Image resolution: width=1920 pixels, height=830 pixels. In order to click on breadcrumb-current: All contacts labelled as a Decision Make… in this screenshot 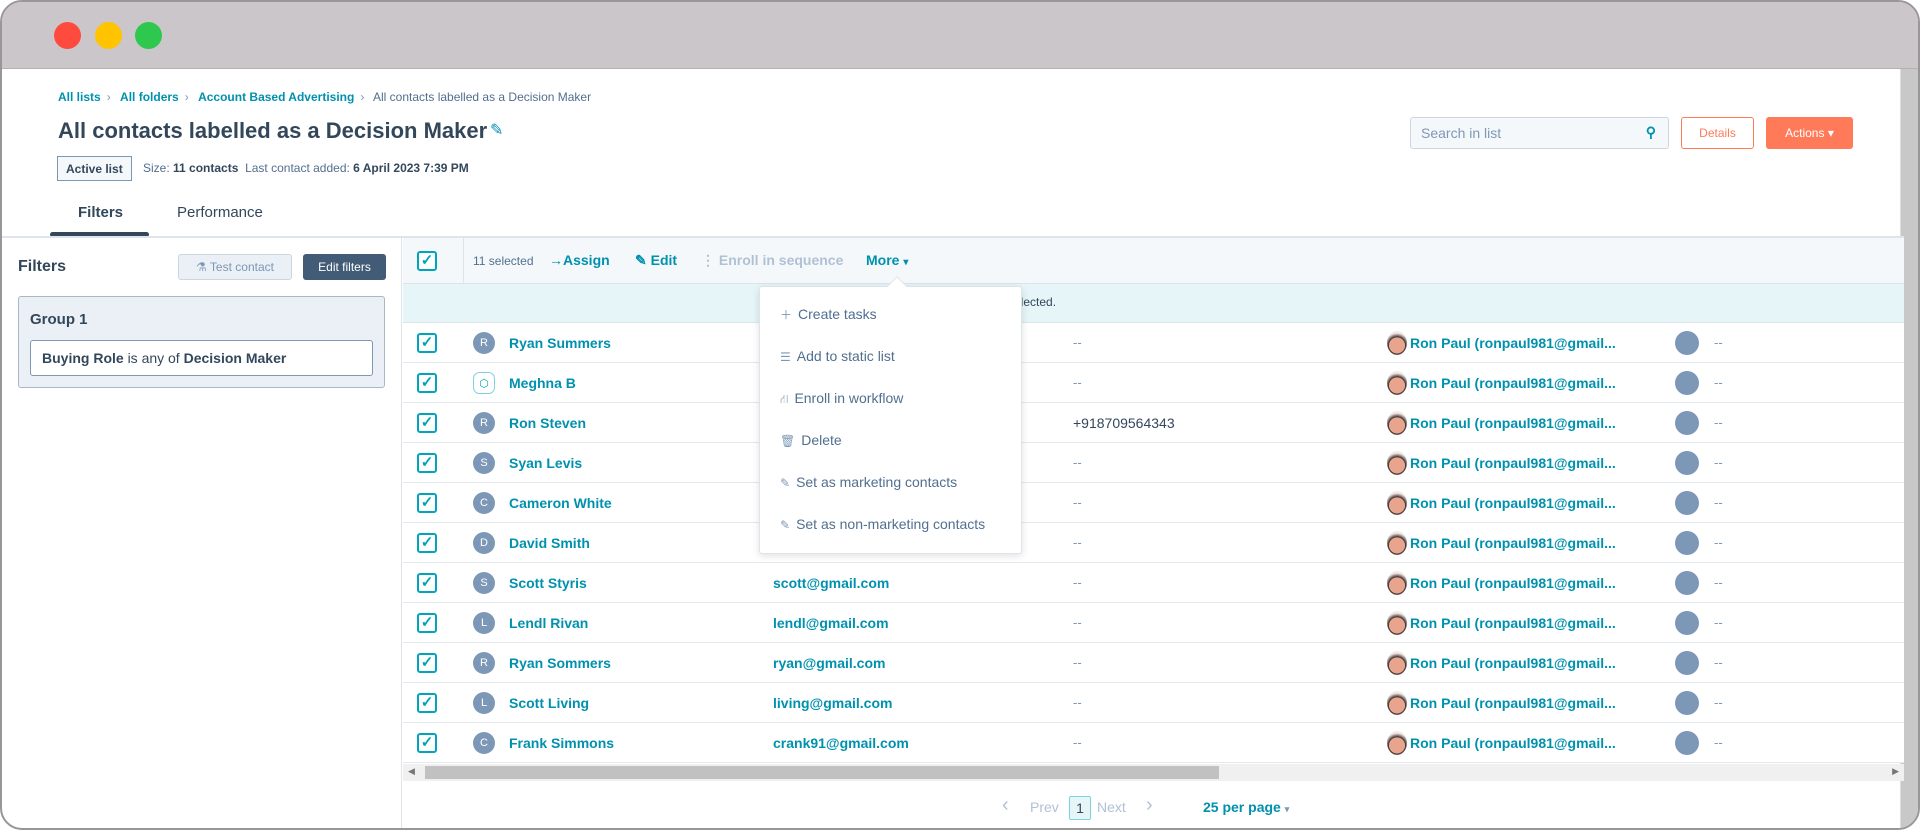, I will do `click(482, 97)`.